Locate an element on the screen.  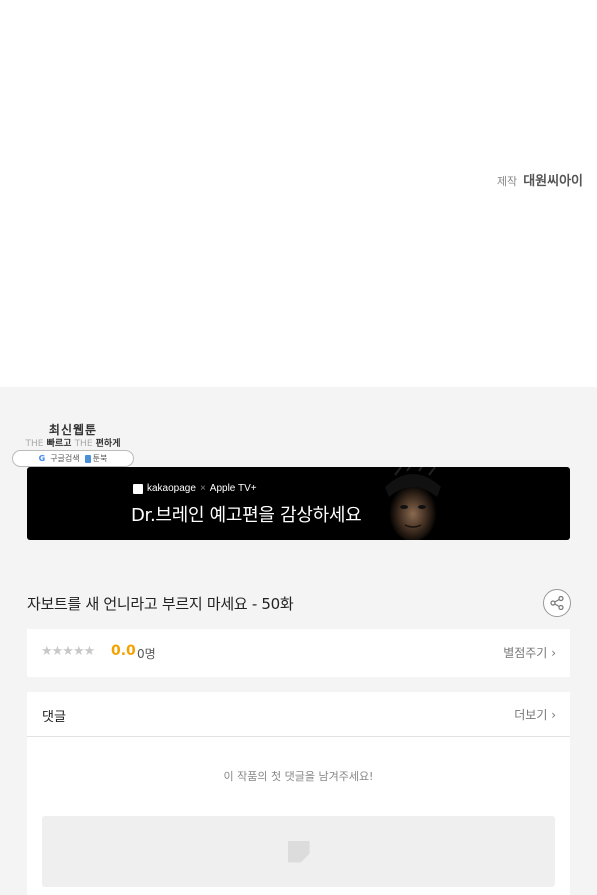
banner-face-image is located at coordinates (413, 503).